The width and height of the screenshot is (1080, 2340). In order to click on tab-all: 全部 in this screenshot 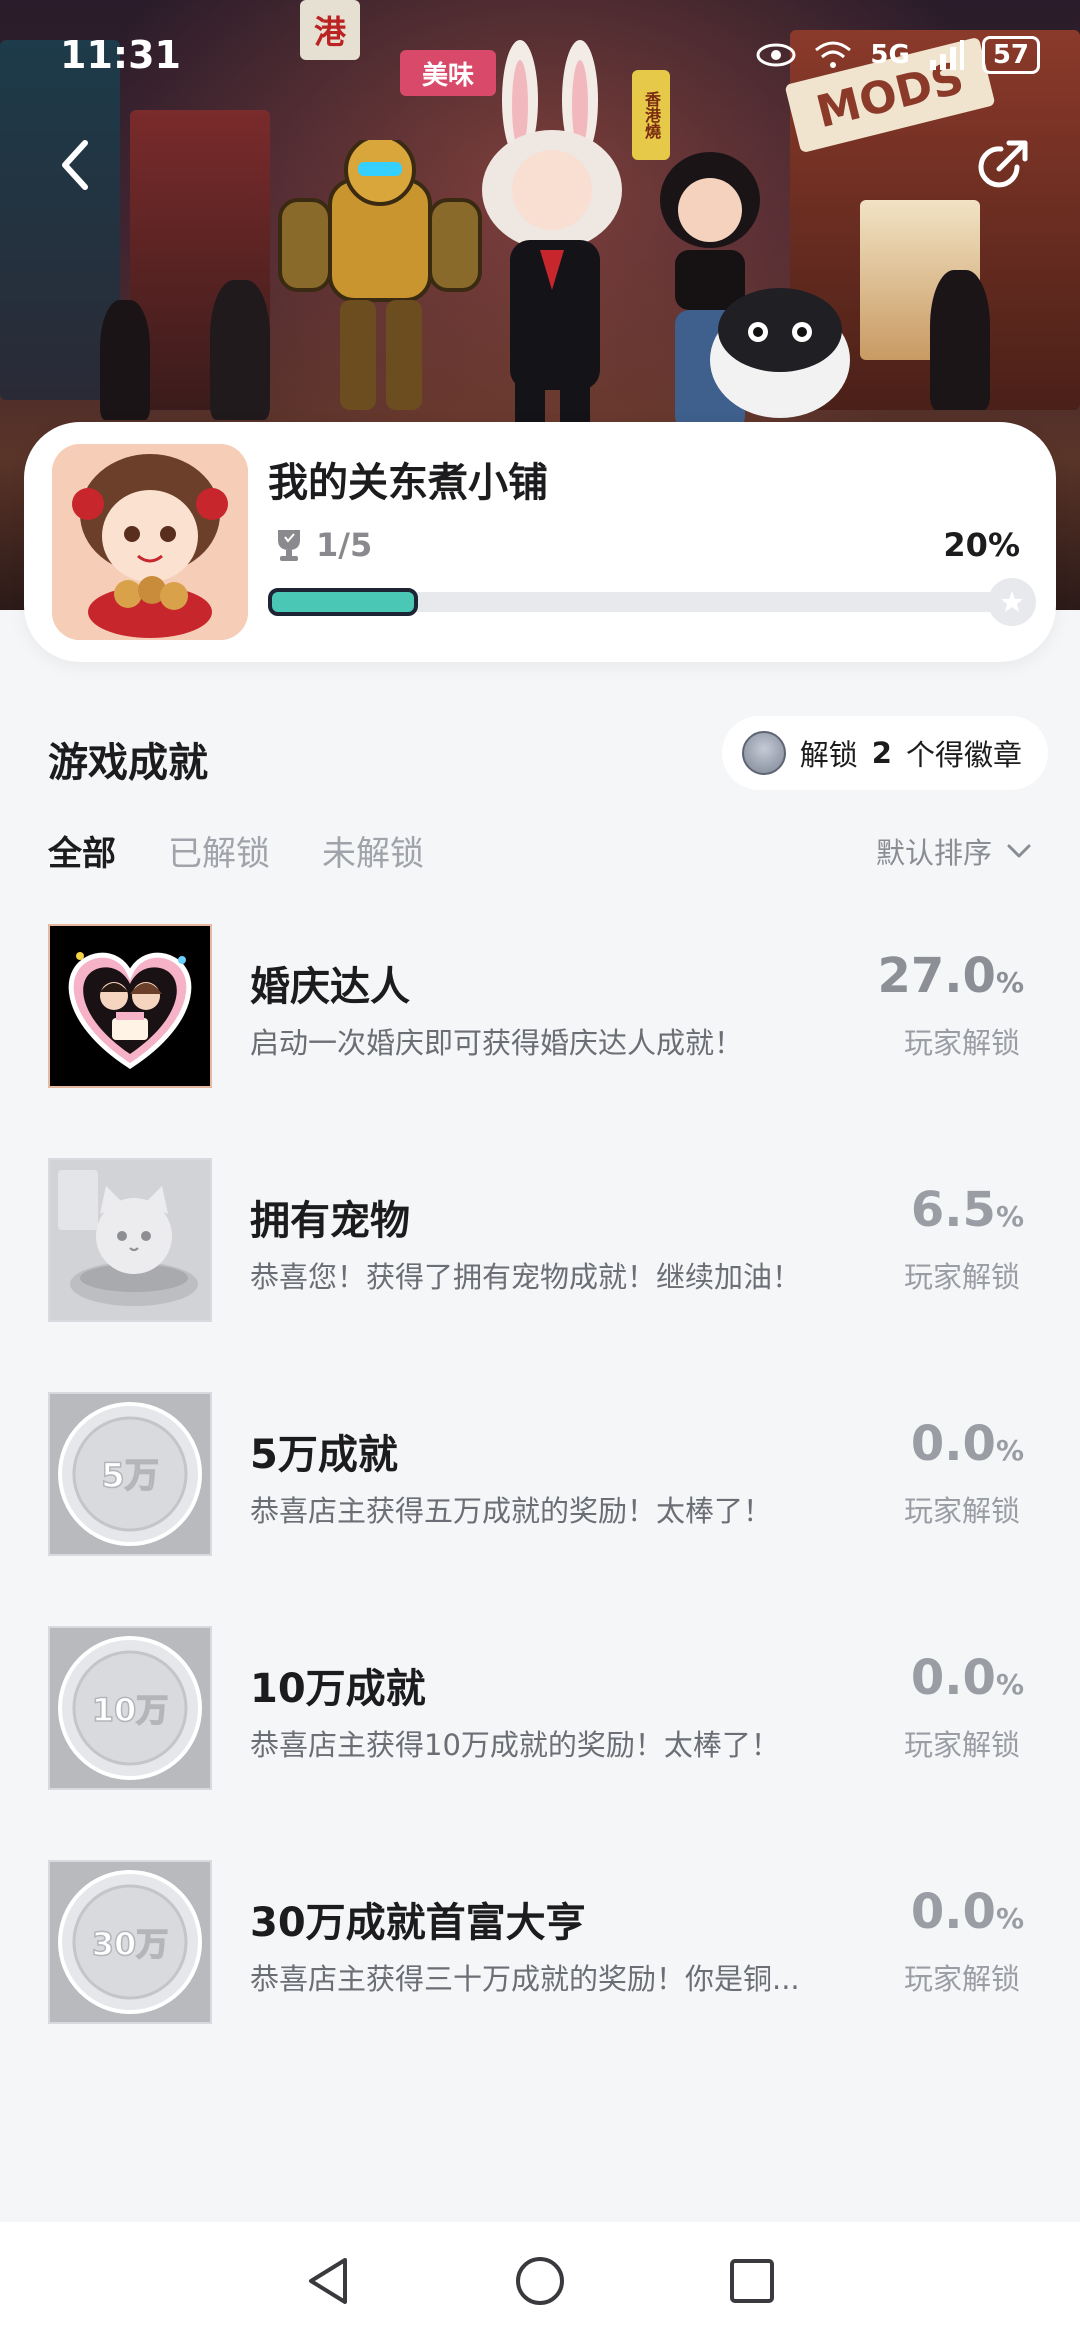, I will do `click(82, 850)`.